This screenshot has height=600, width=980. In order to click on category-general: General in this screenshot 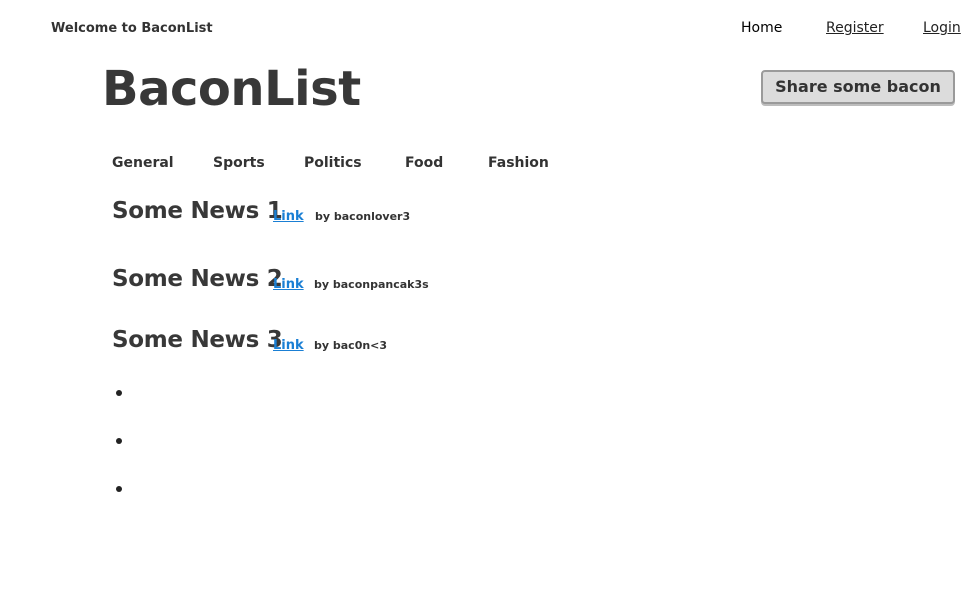, I will do `click(143, 163)`.